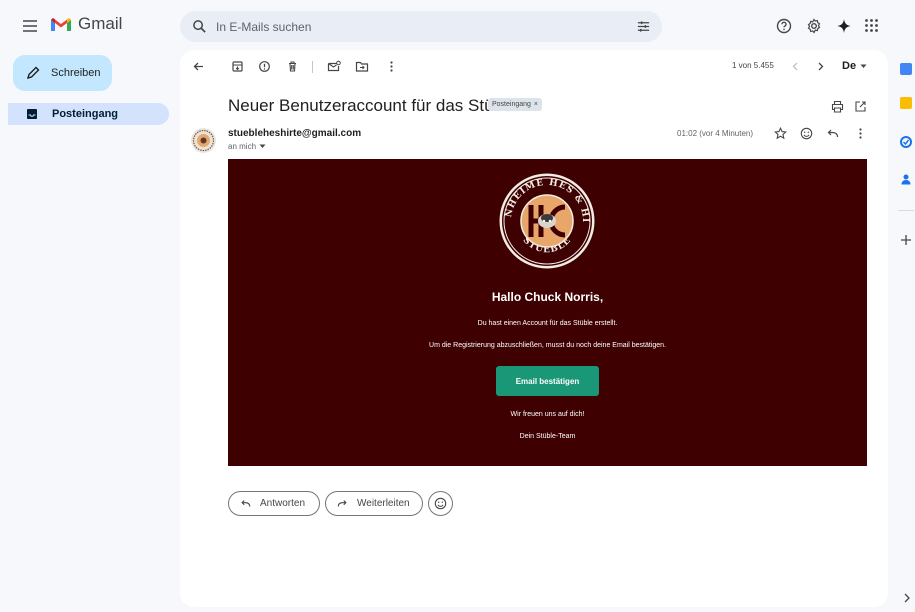  What do you see at coordinates (372, 105) in the screenshot?
I see `email-subject: Neuer Benutzeraccount für das Stüble` at bounding box center [372, 105].